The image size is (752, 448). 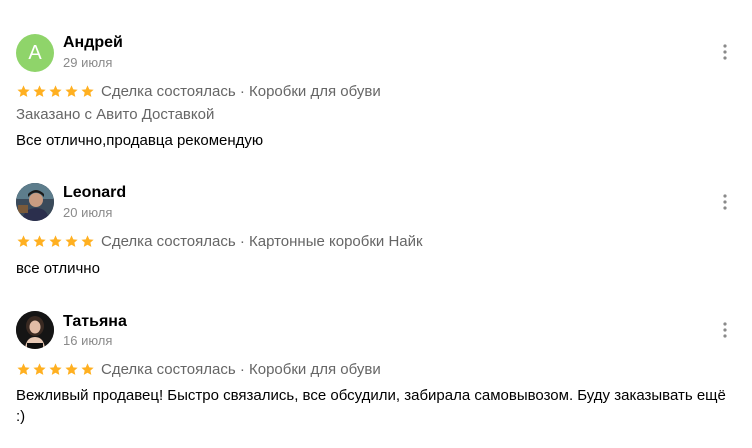 What do you see at coordinates (95, 322) in the screenshot?
I see `reviewer-name: Татьяна` at bounding box center [95, 322].